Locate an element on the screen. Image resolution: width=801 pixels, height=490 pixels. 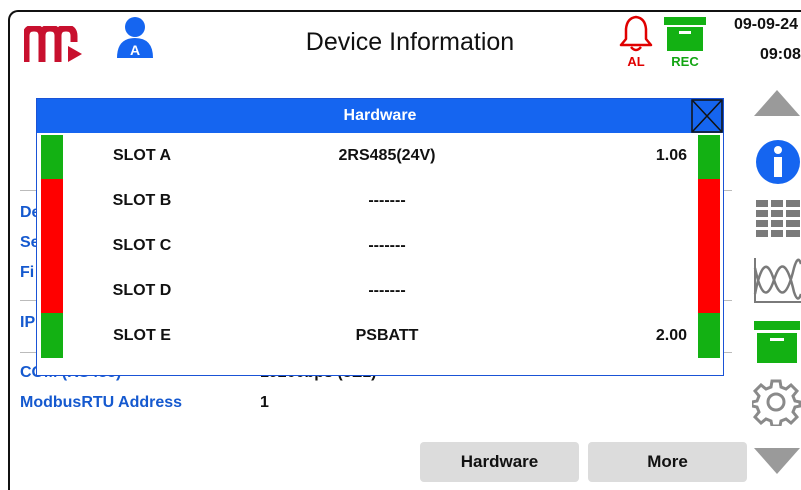
close-icon is located at coordinates (707, 116).